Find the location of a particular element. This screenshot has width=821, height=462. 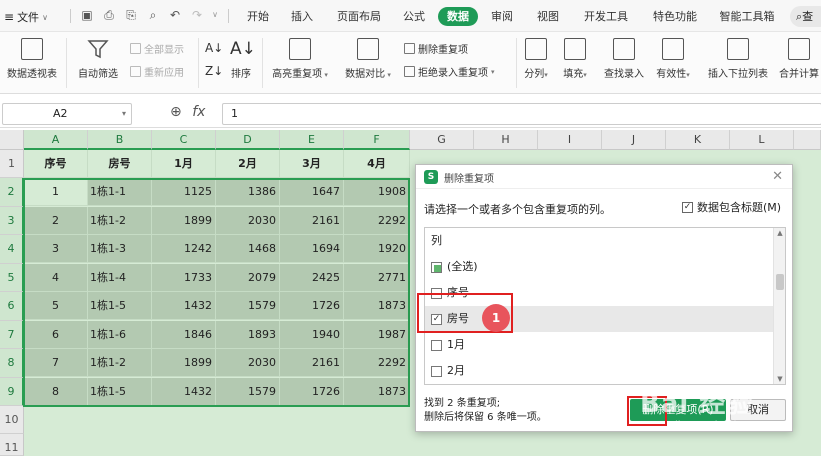

column-item-xuhao: 序号 is located at coordinates (600, 293).